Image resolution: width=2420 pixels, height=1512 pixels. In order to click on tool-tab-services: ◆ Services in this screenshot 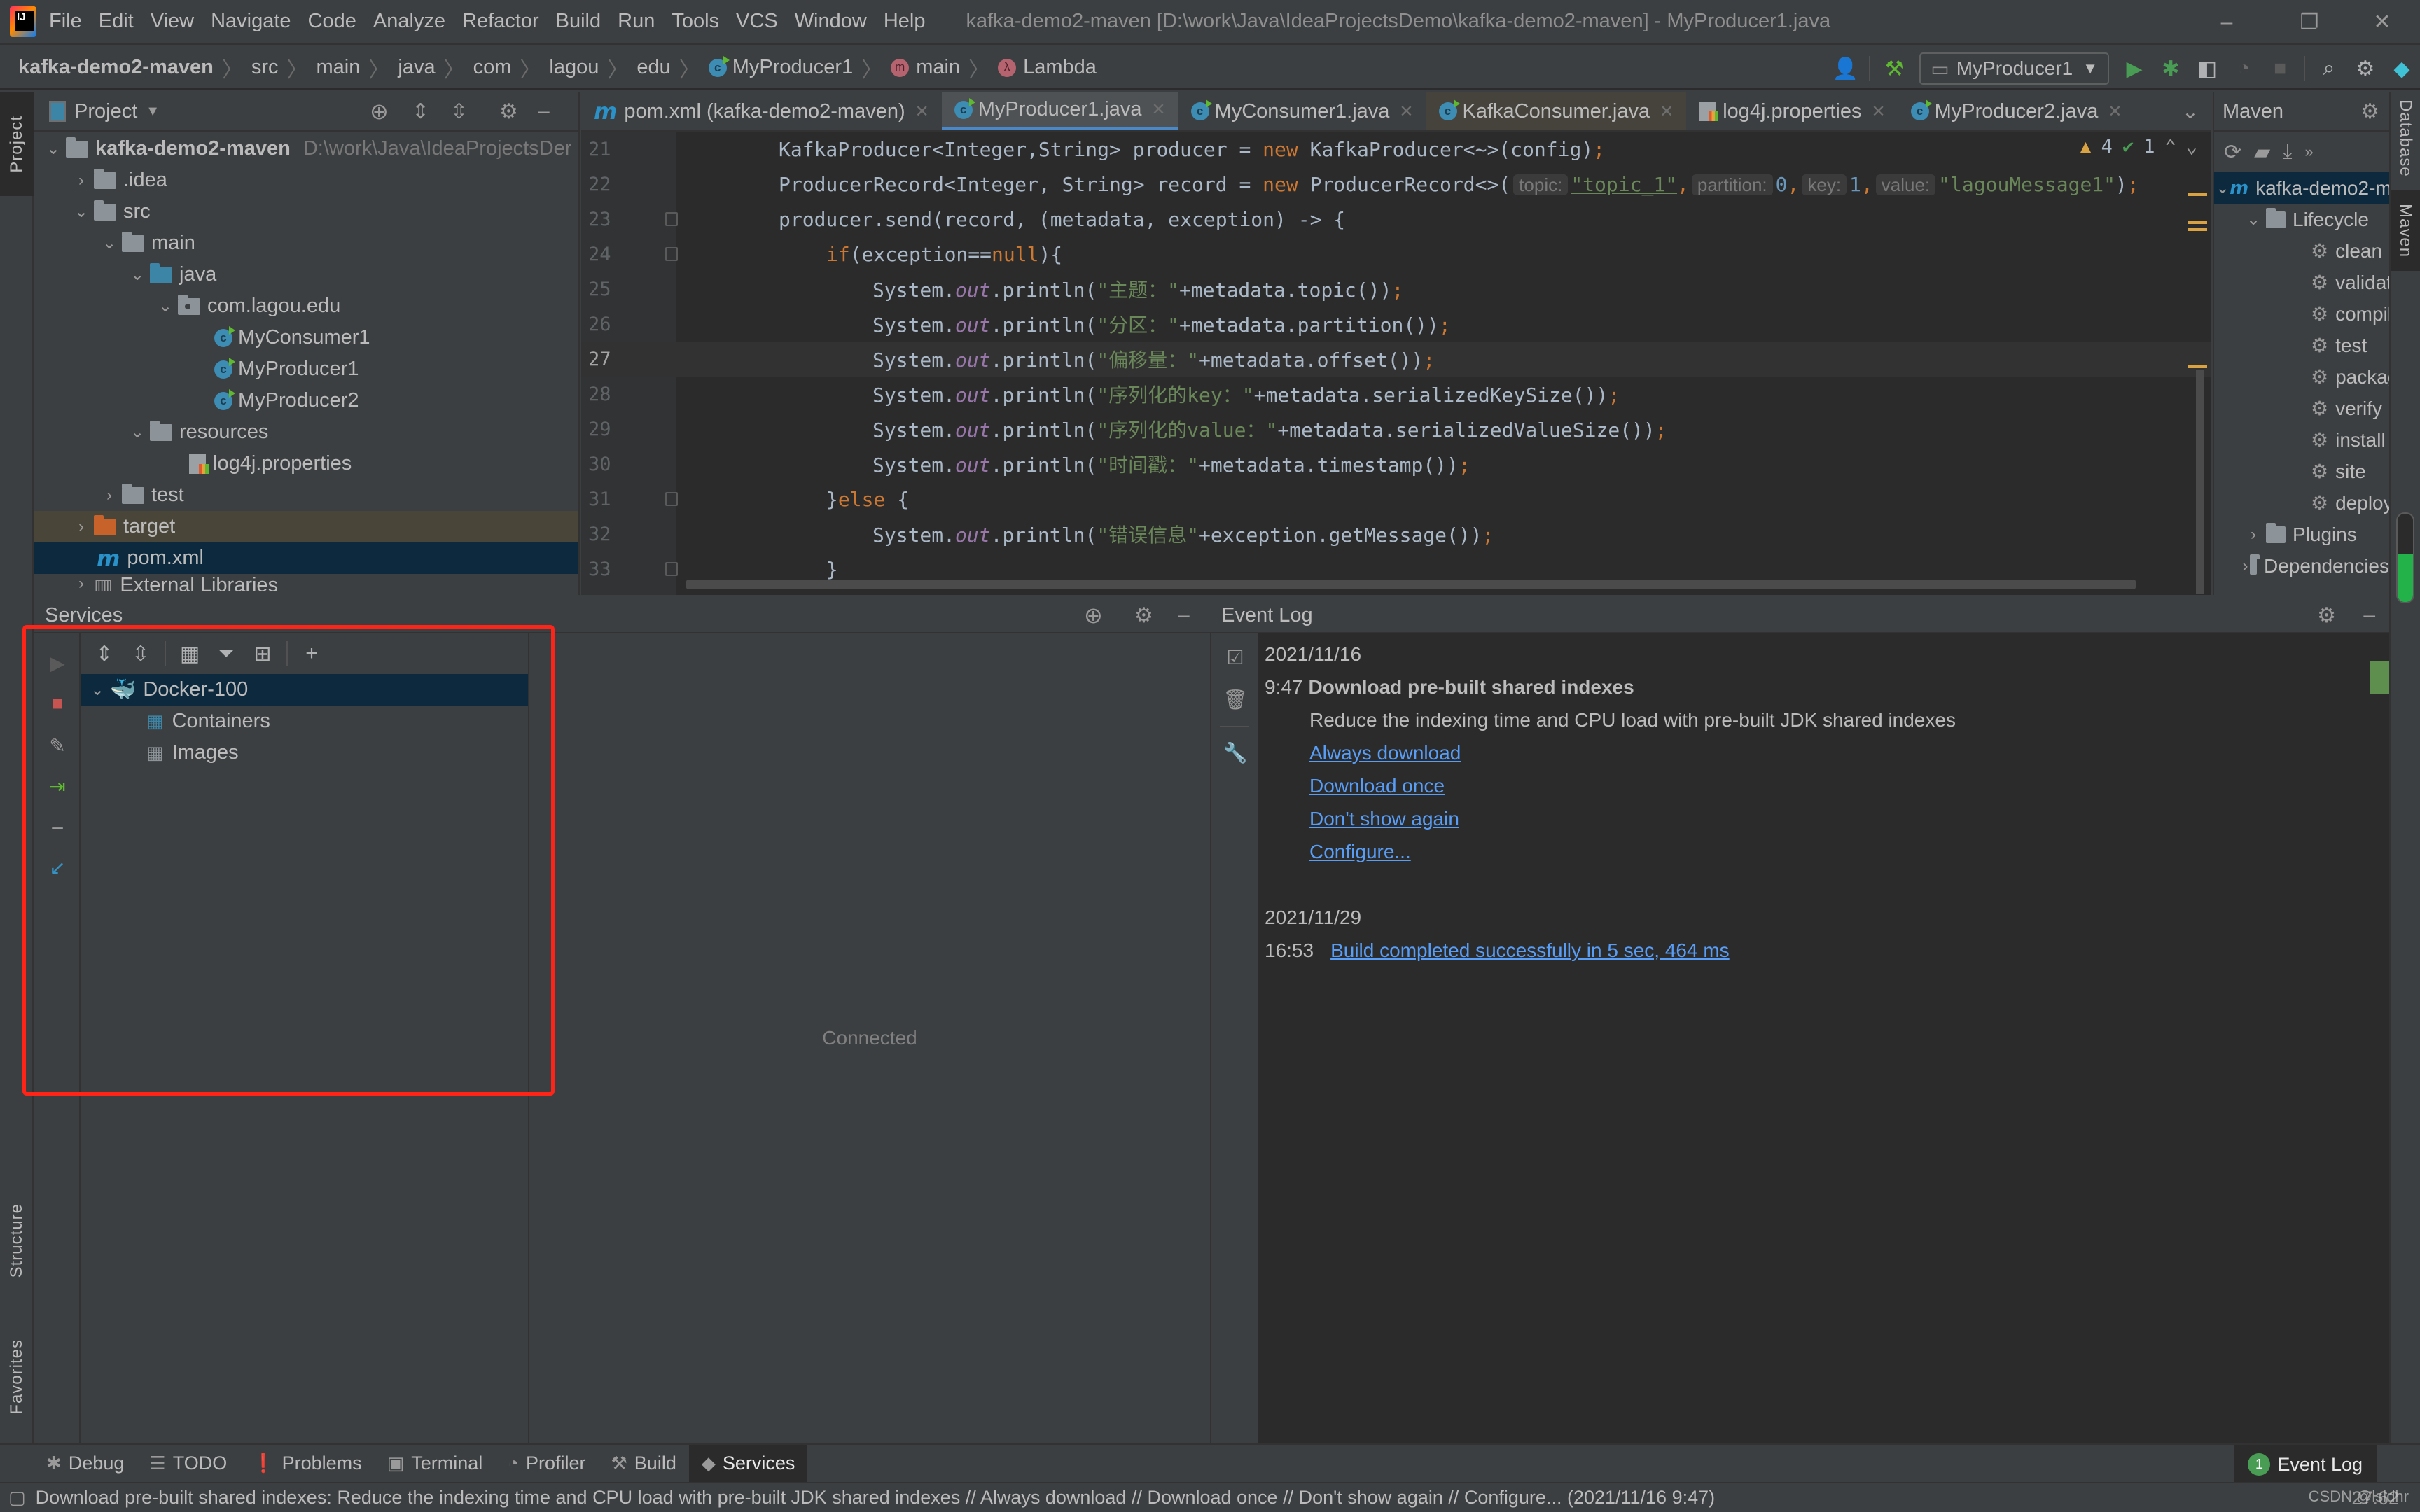, I will do `click(748, 1463)`.